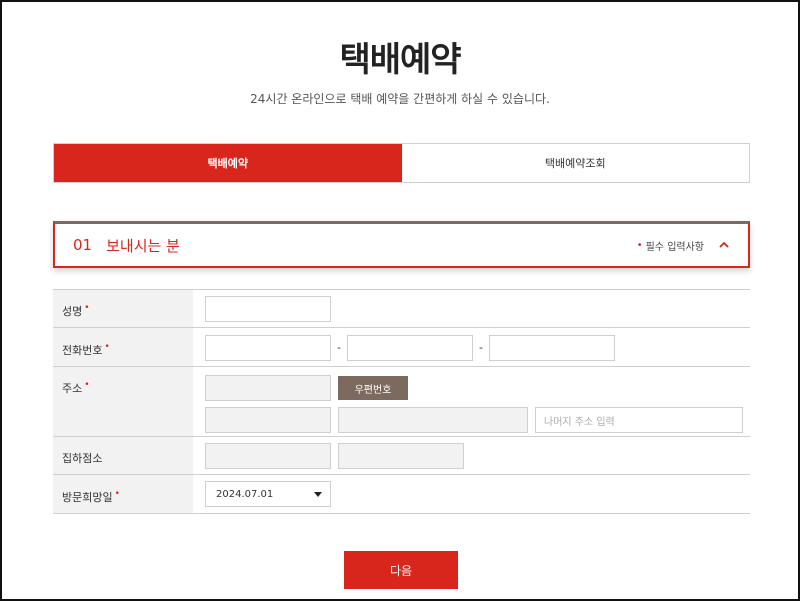 Image resolution: width=800 pixels, height=601 pixels. What do you see at coordinates (72, 311) in the screenshot?
I see `name-label-text: 성명` at bounding box center [72, 311].